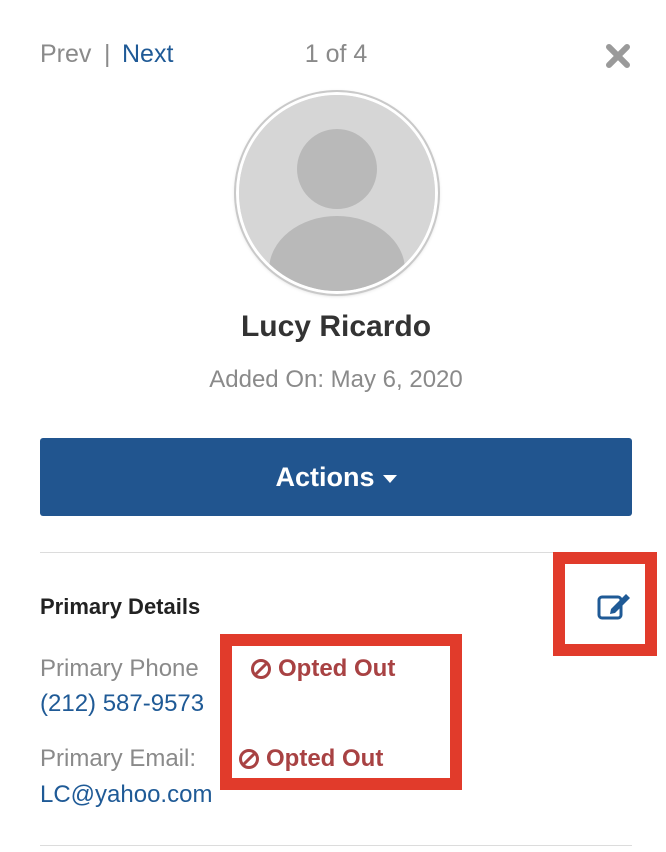  I want to click on phone-opted-out-status: Opted Out, so click(322, 669).